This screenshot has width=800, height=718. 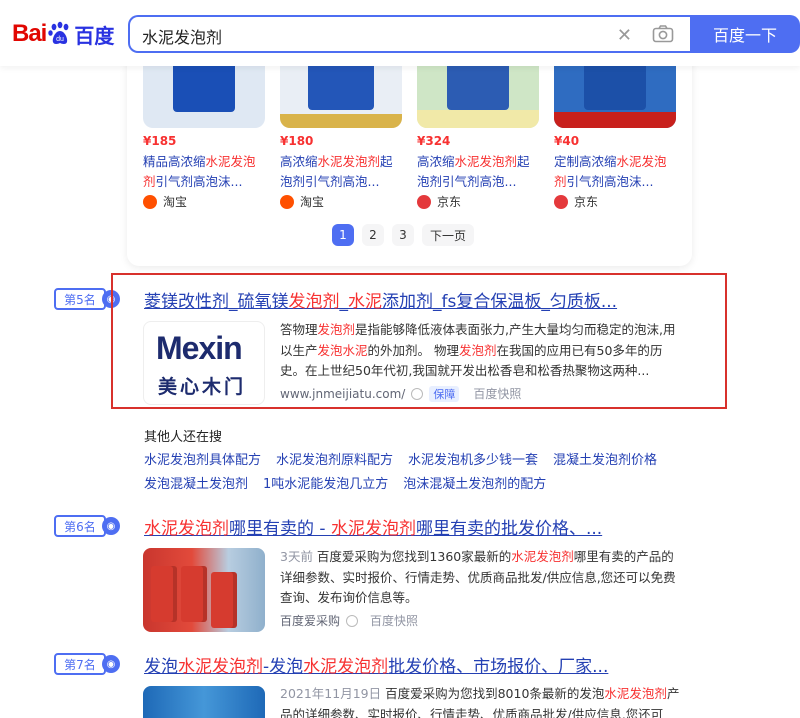 What do you see at coordinates (310, 620) in the screenshot?
I see `result-source: 百度爱采购` at bounding box center [310, 620].